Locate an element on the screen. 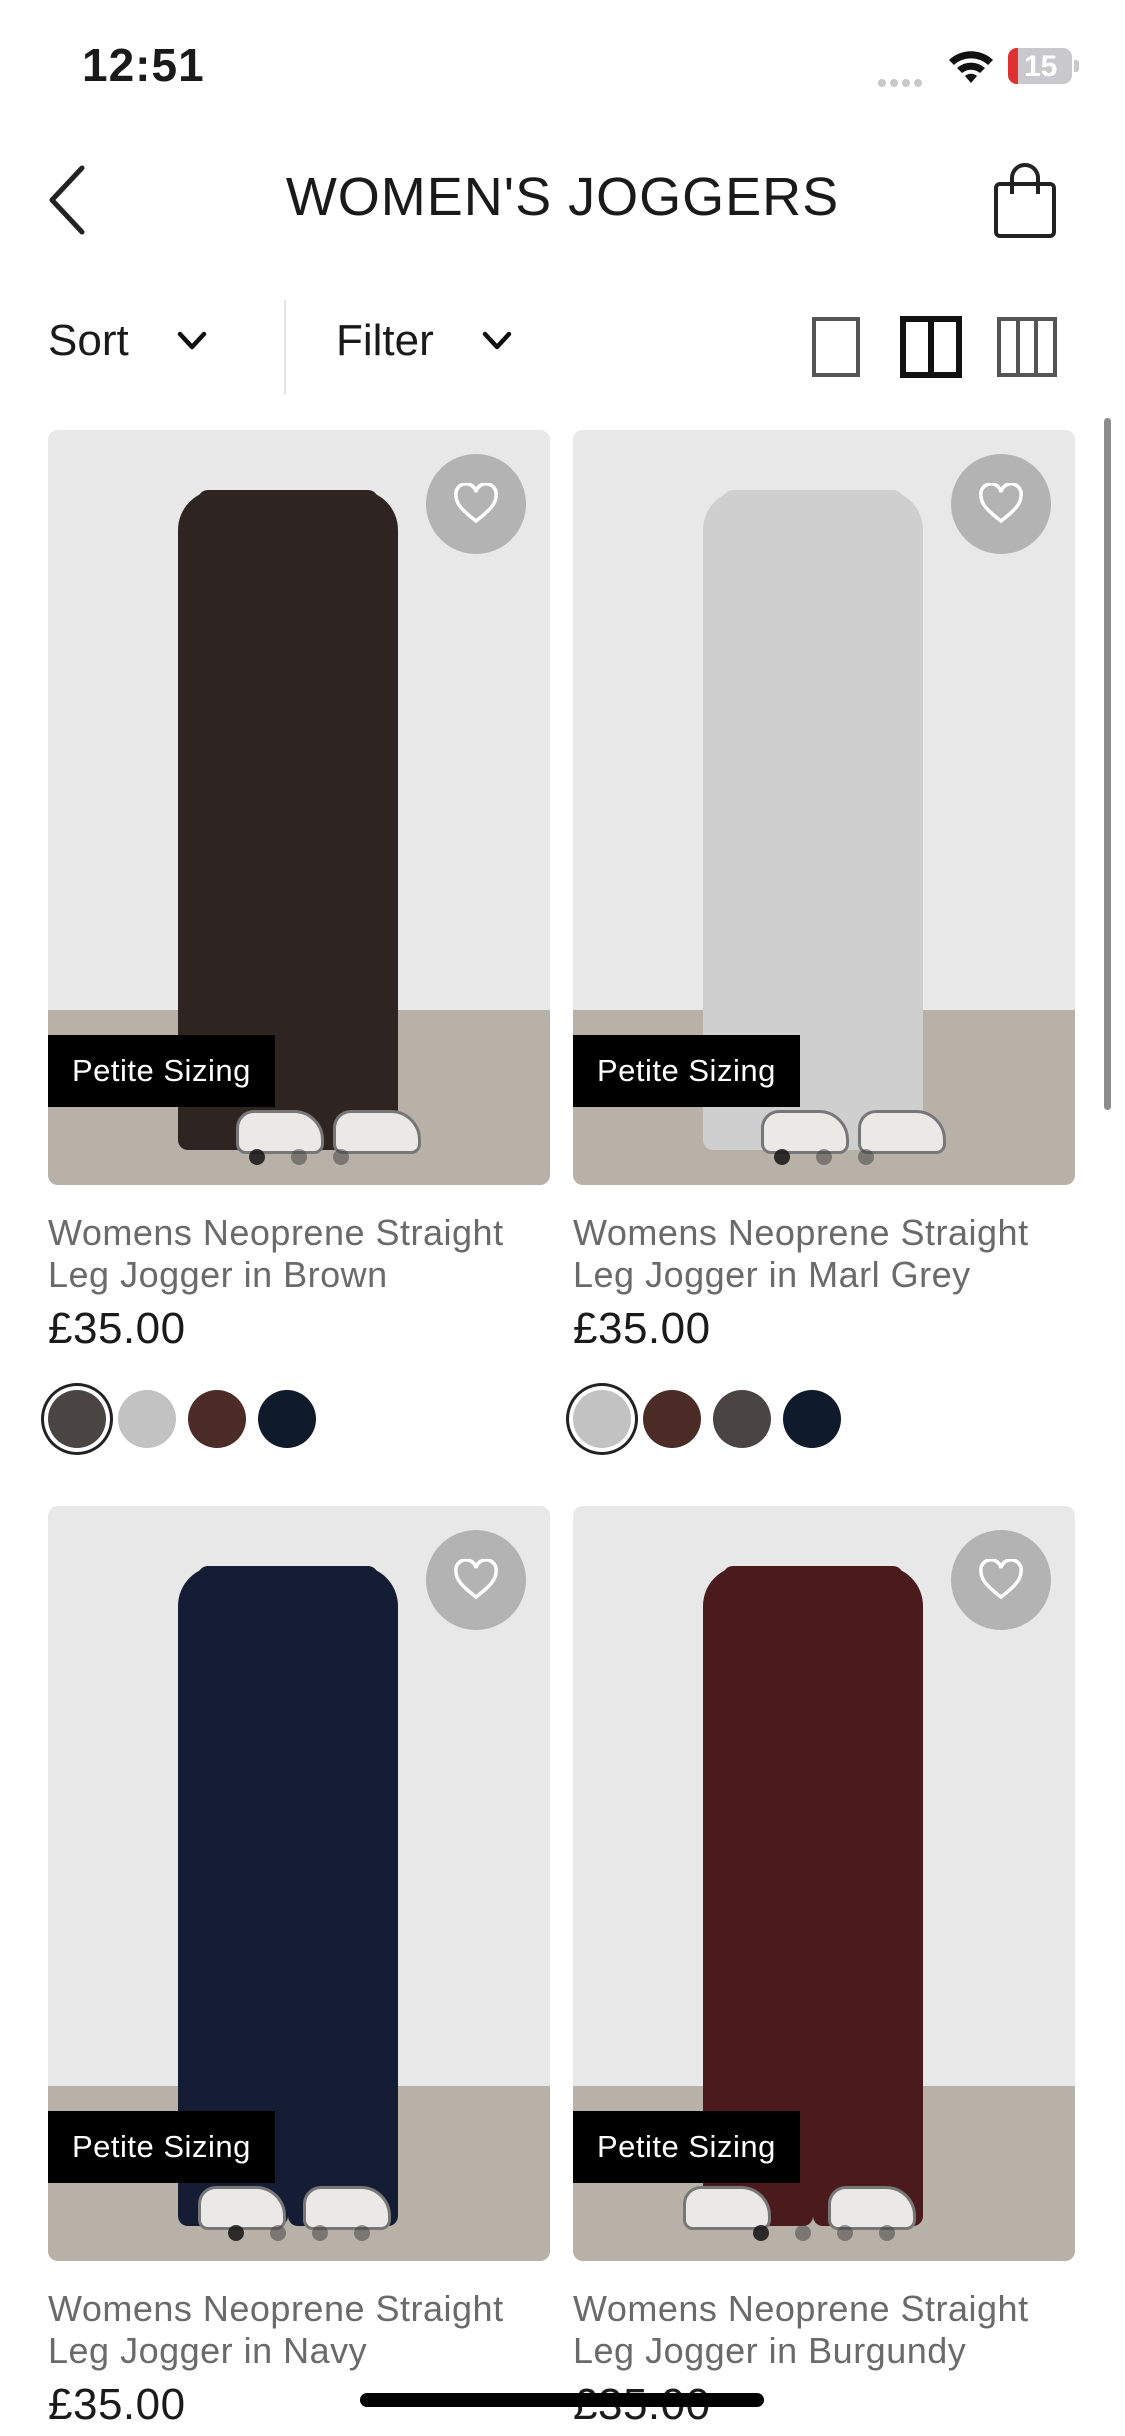 The width and height of the screenshot is (1125, 2436). battery-icon: 15 is located at coordinates (1040, 66).